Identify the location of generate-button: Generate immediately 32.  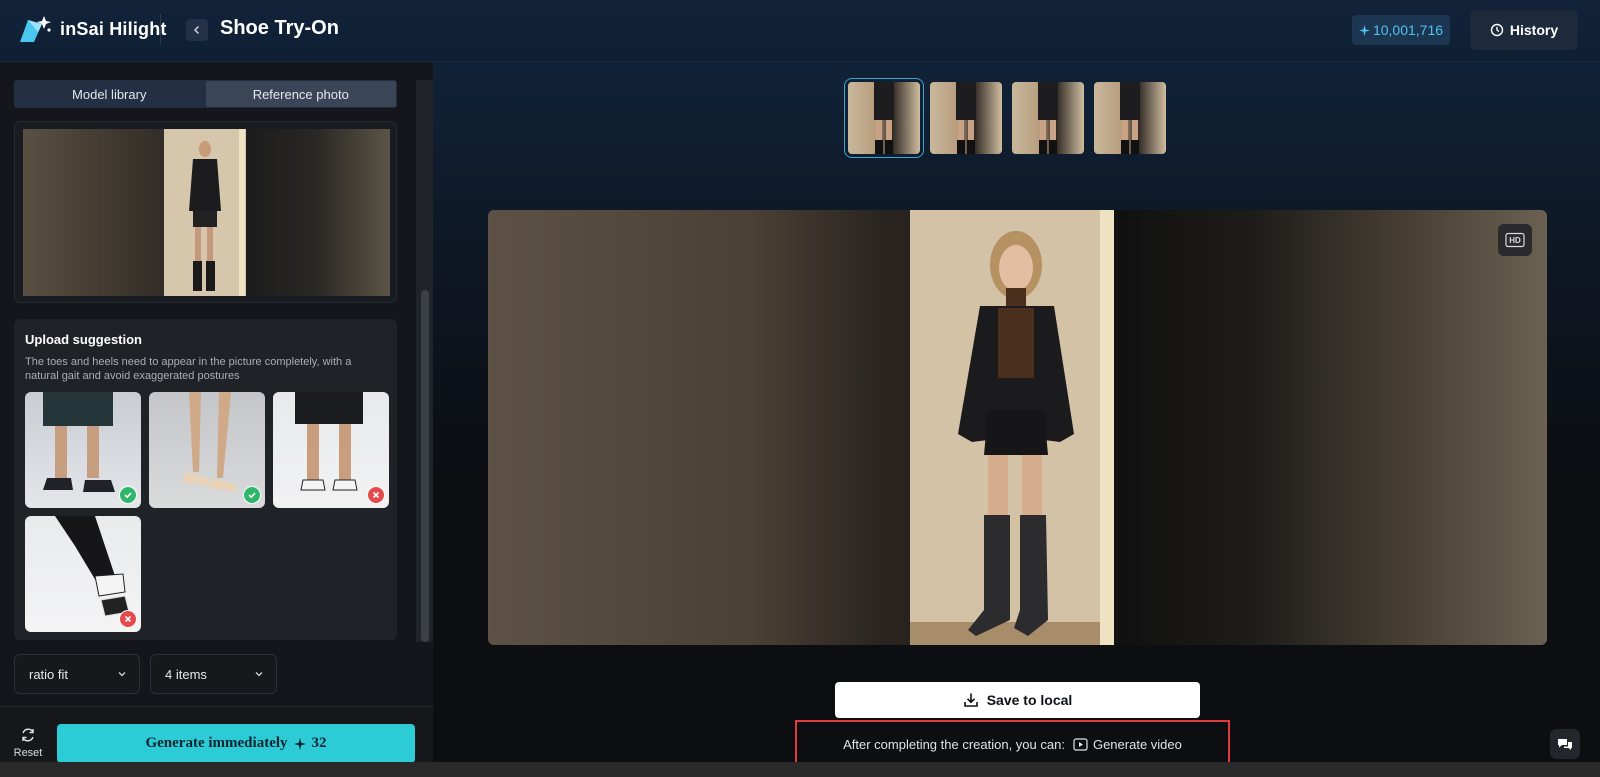
(236, 743).